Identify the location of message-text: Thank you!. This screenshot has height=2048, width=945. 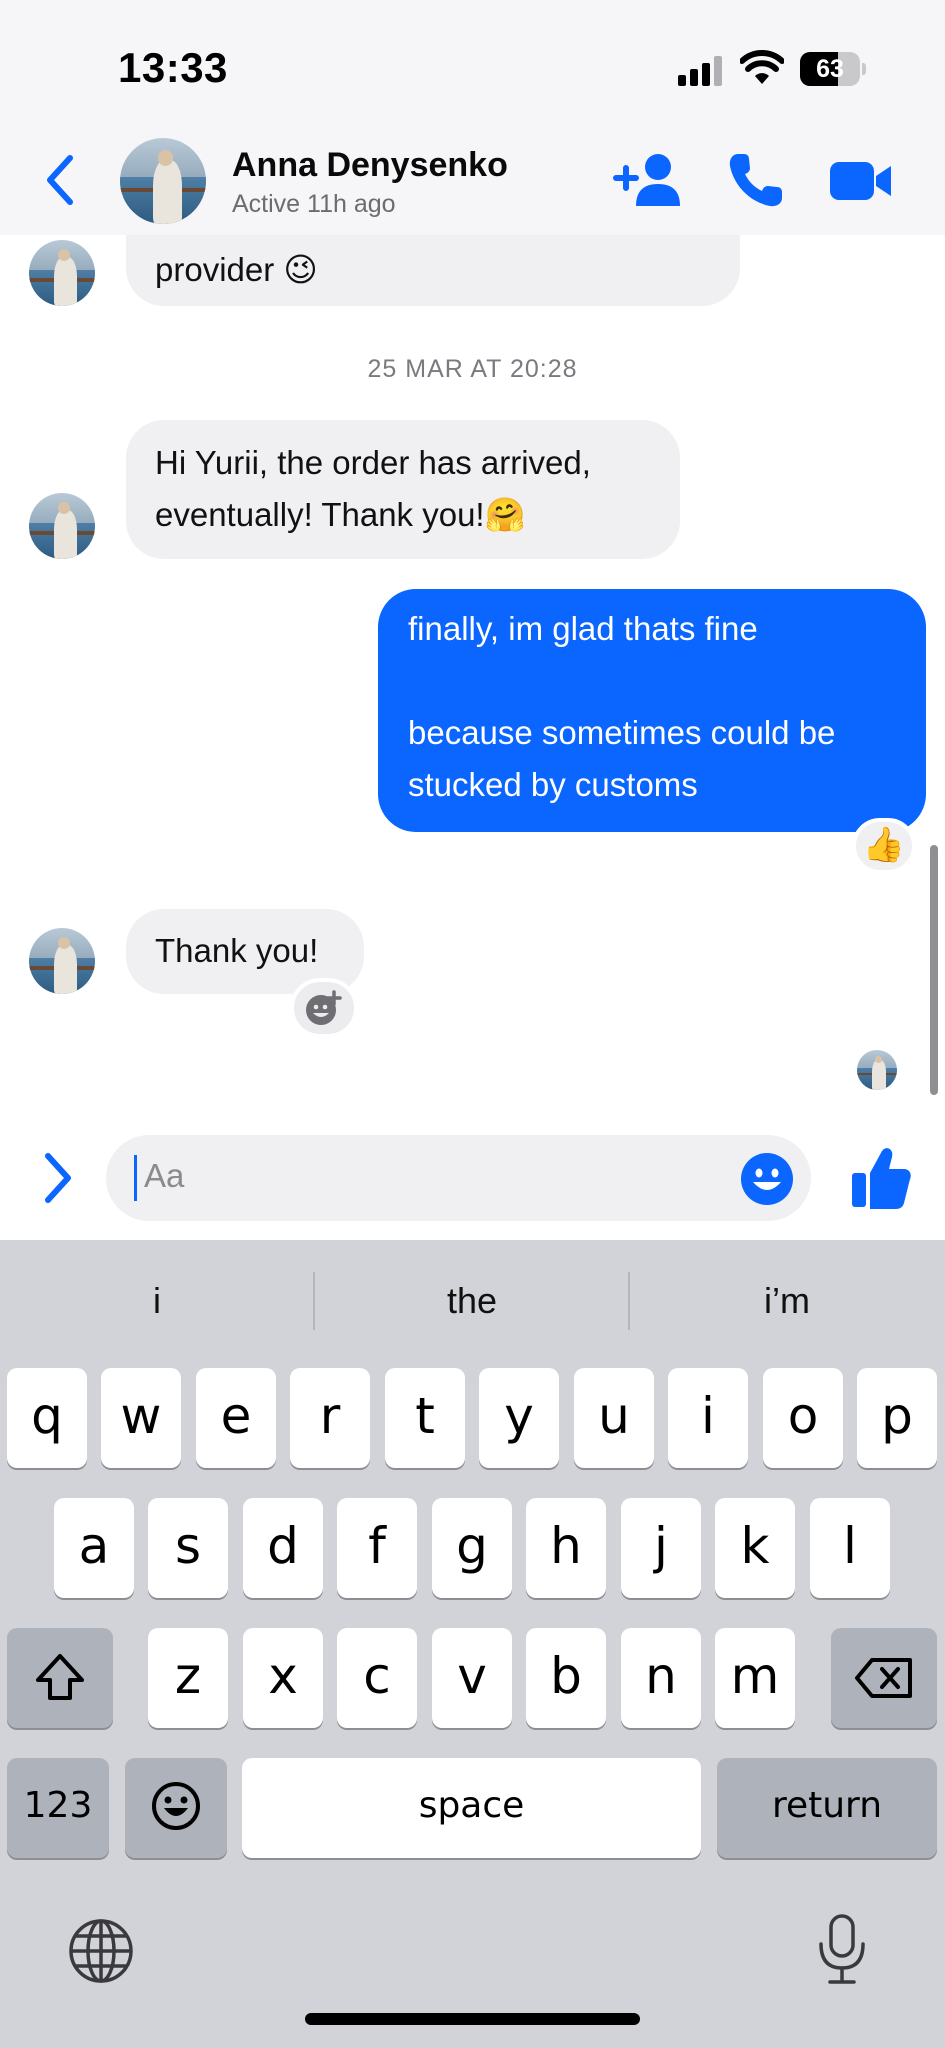
(237, 950).